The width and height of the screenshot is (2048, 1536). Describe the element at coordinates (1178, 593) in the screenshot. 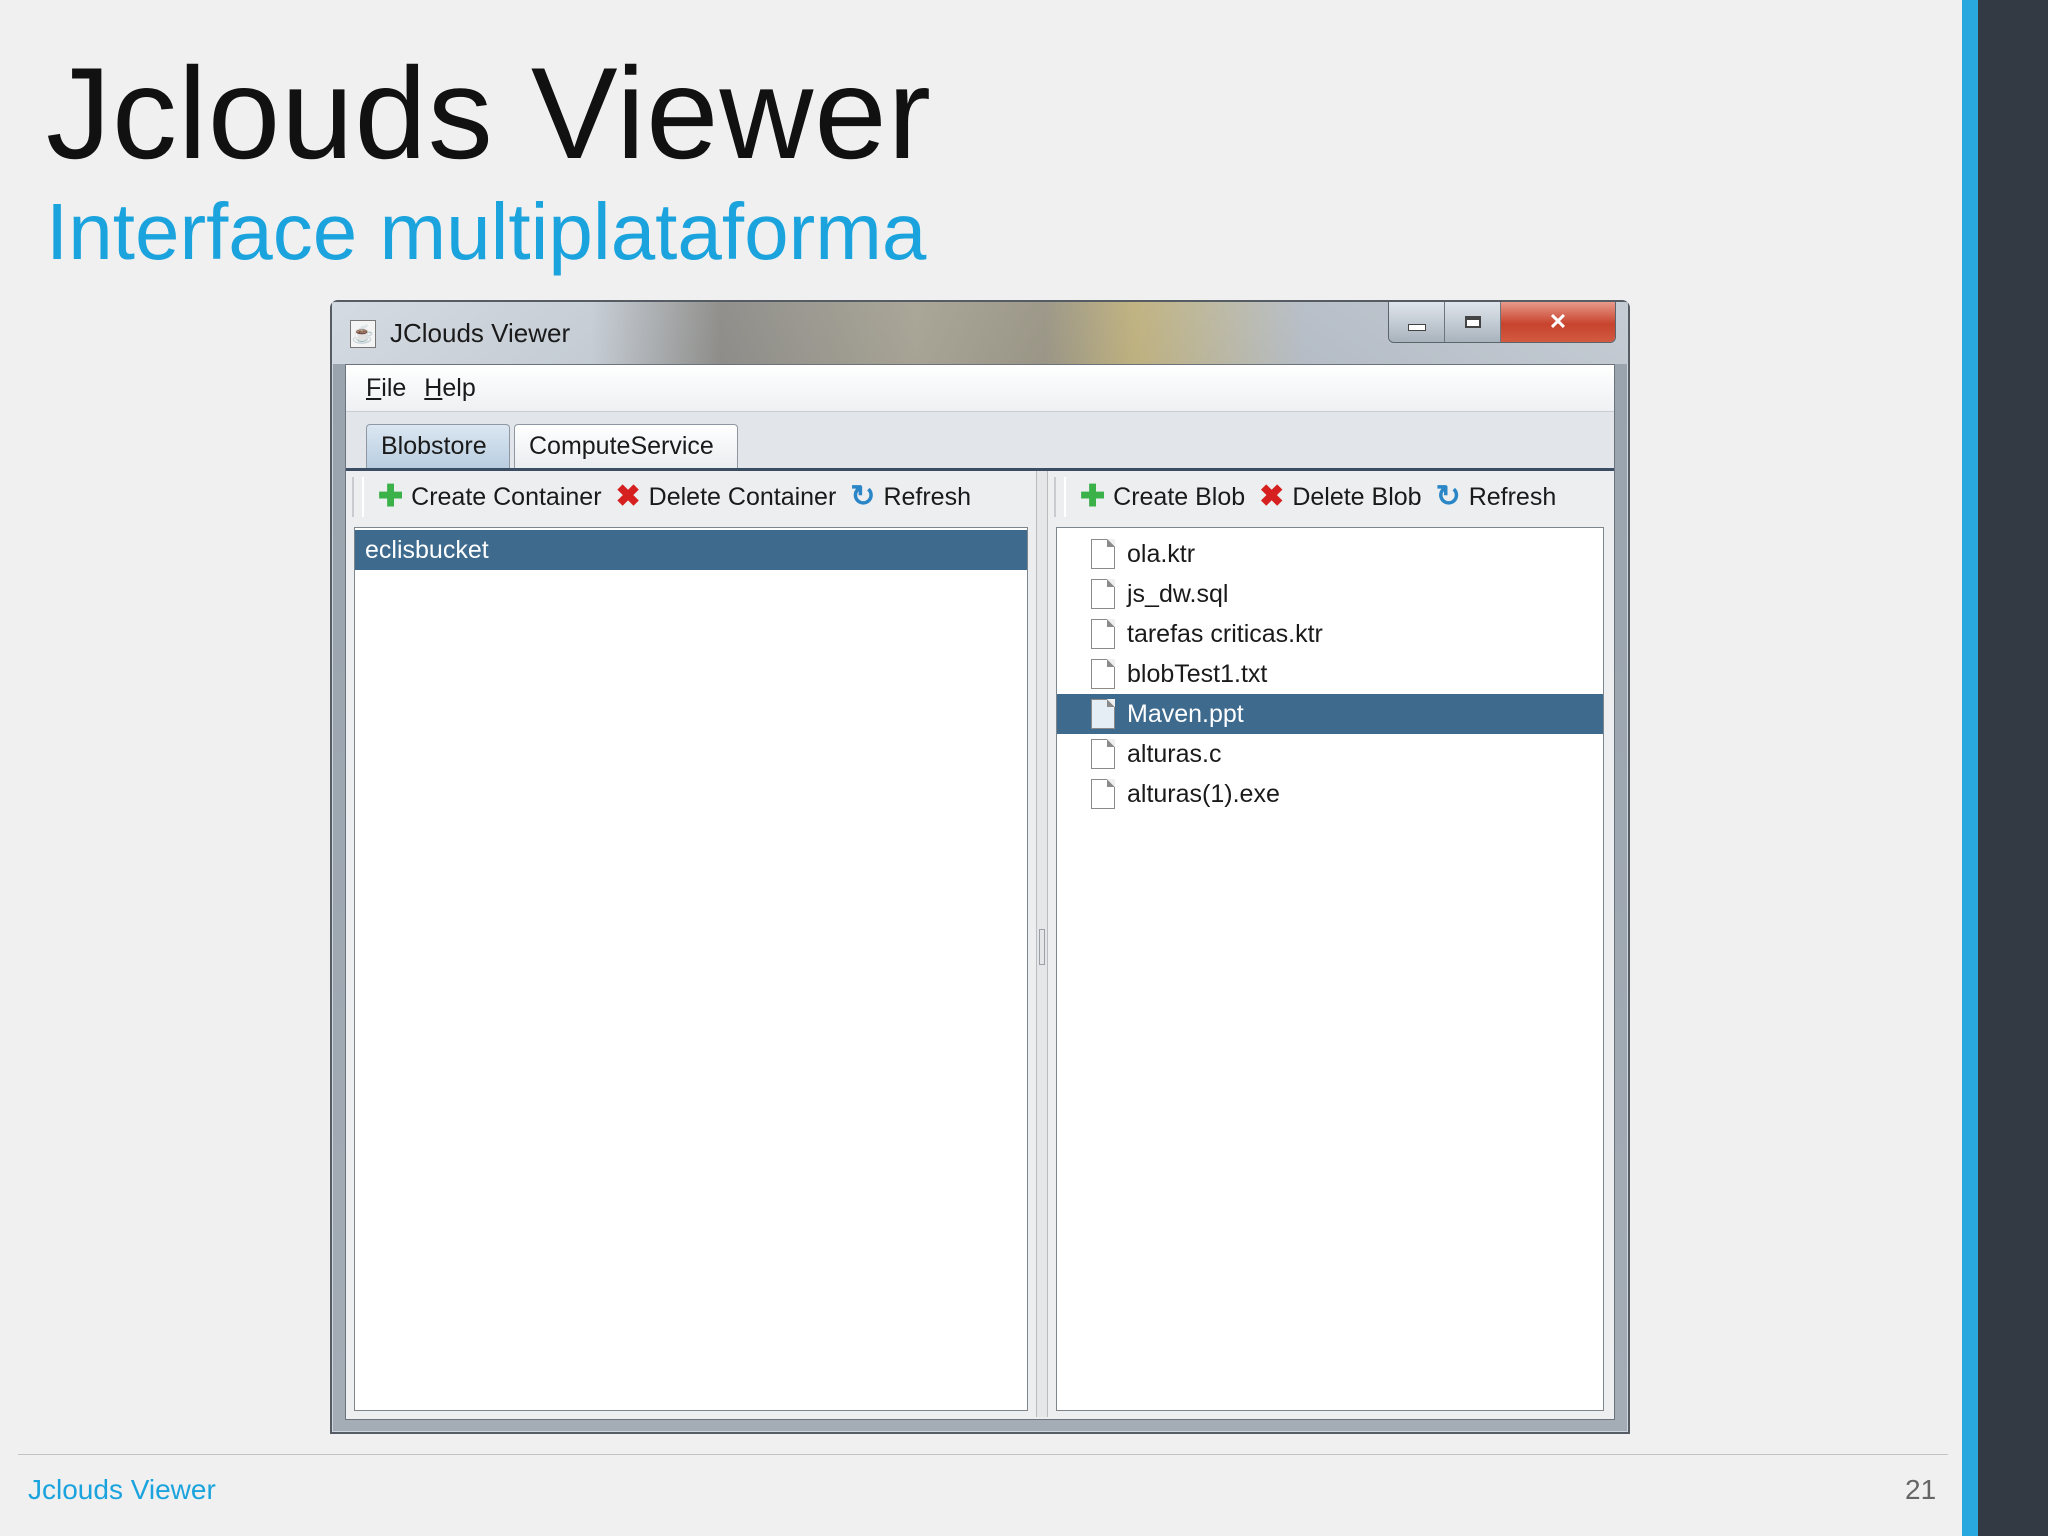

I see `blob-name: js_dw.sql` at that location.